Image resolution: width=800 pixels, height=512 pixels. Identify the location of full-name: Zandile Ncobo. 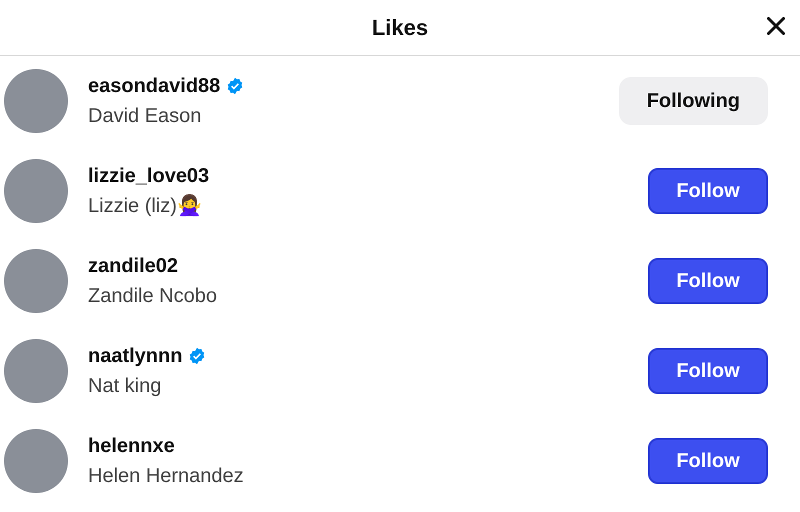
(153, 296).